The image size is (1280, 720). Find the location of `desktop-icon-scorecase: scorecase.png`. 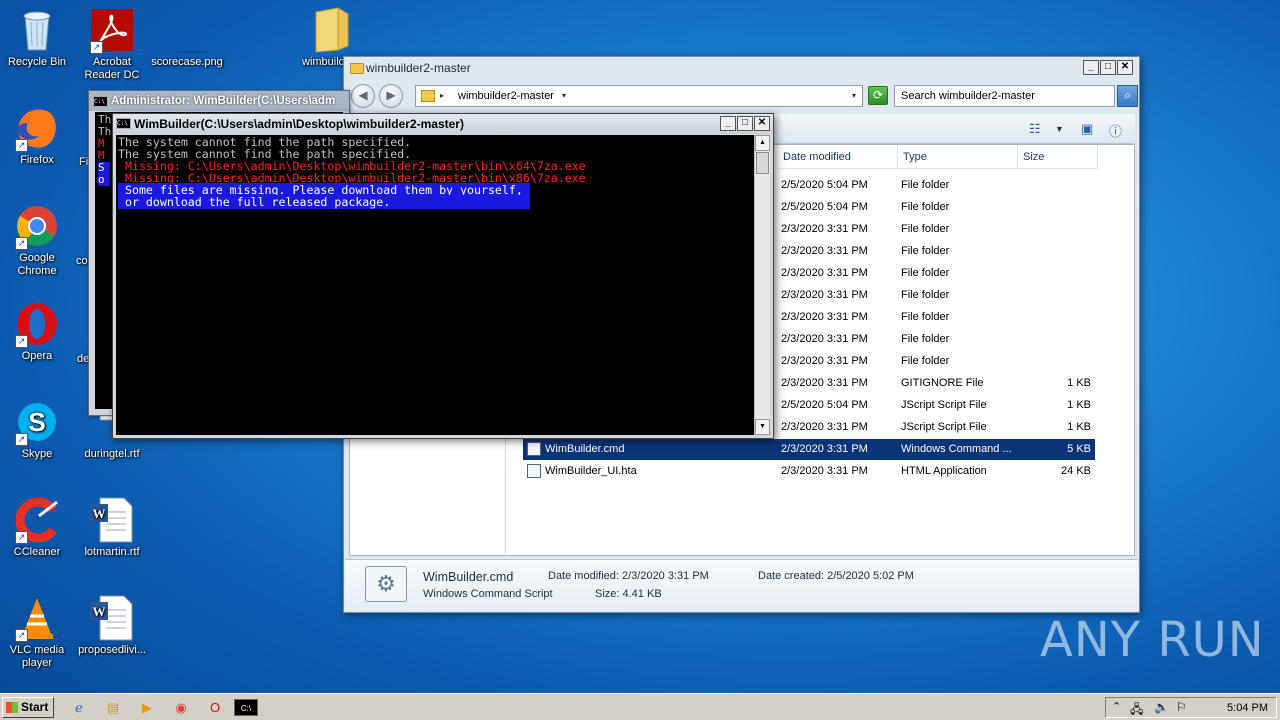

desktop-icon-scorecase: scorecase.png is located at coordinates (187, 37).